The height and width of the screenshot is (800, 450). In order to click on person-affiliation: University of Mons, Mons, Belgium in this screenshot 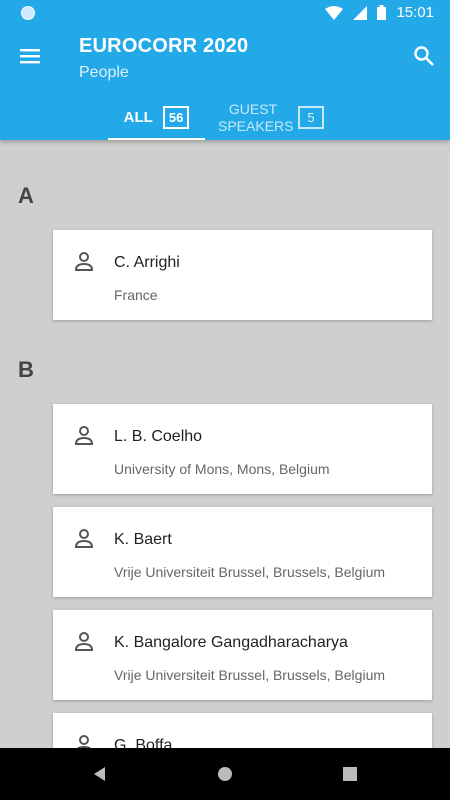, I will do `click(222, 469)`.